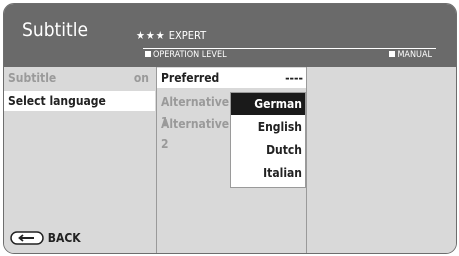 Image resolution: width=459 pixels, height=256 pixels. I want to click on submenu-item-alternative-1: Alternative 1, so click(193, 110).